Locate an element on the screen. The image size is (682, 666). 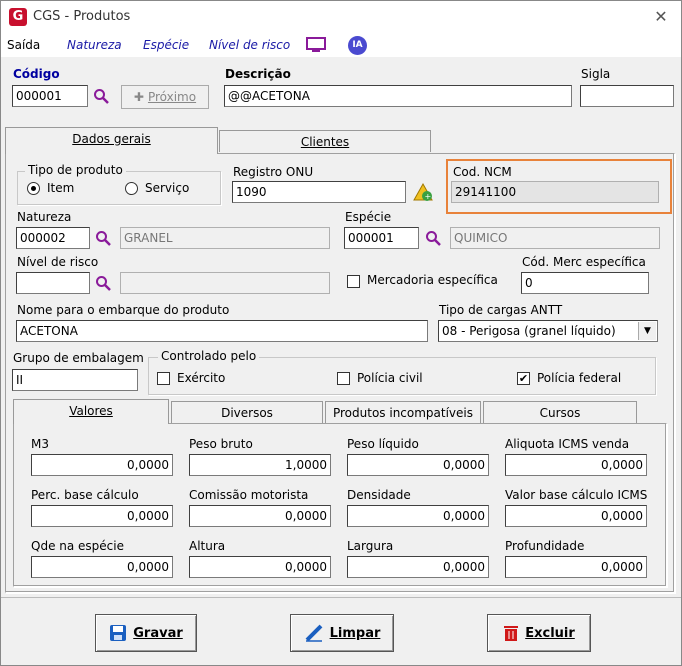
onu-input: 1090 is located at coordinates (319, 192).